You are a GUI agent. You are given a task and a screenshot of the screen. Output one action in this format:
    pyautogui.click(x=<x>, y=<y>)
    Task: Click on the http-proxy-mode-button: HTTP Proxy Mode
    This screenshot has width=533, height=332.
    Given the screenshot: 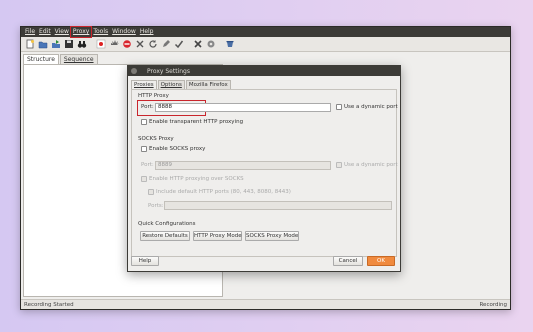 What is the action you would take?
    pyautogui.click(x=217, y=236)
    